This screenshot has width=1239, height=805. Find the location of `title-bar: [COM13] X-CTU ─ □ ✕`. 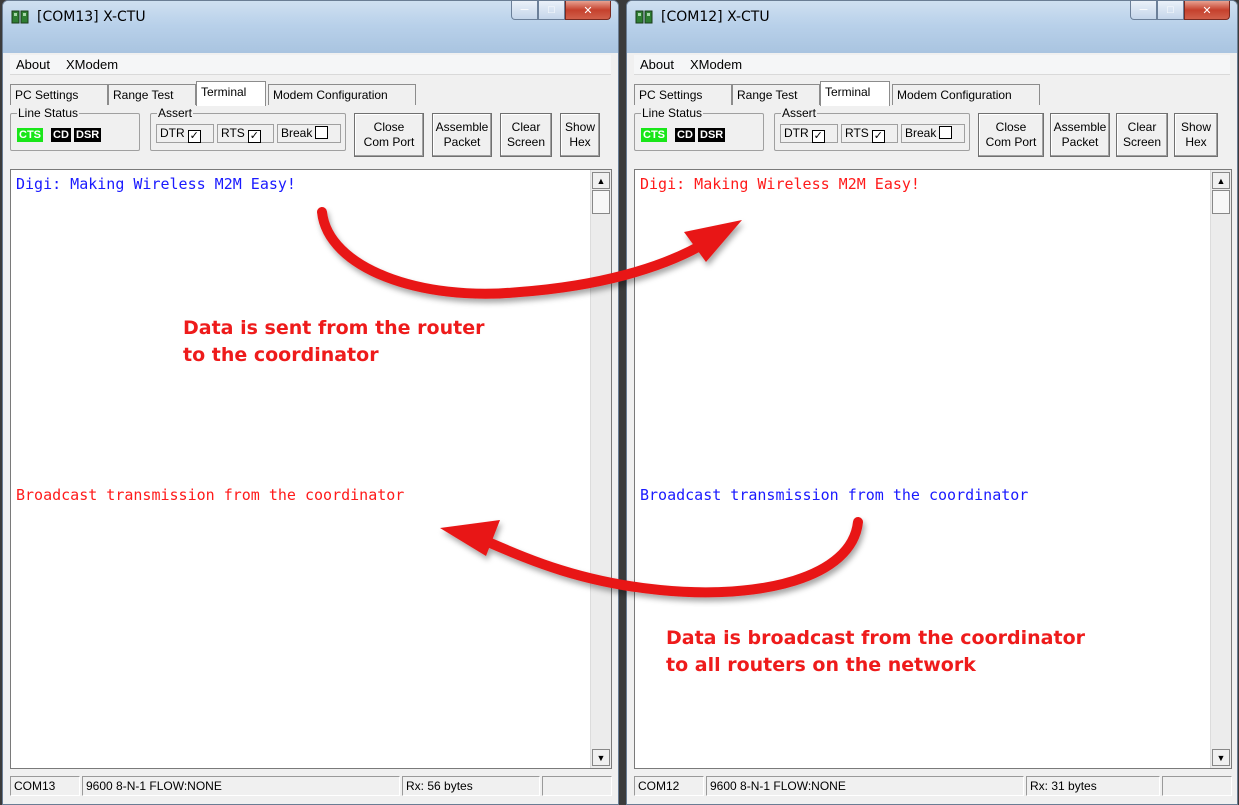

title-bar: [COM13] X-CTU ─ □ ✕ is located at coordinates (310, 27).